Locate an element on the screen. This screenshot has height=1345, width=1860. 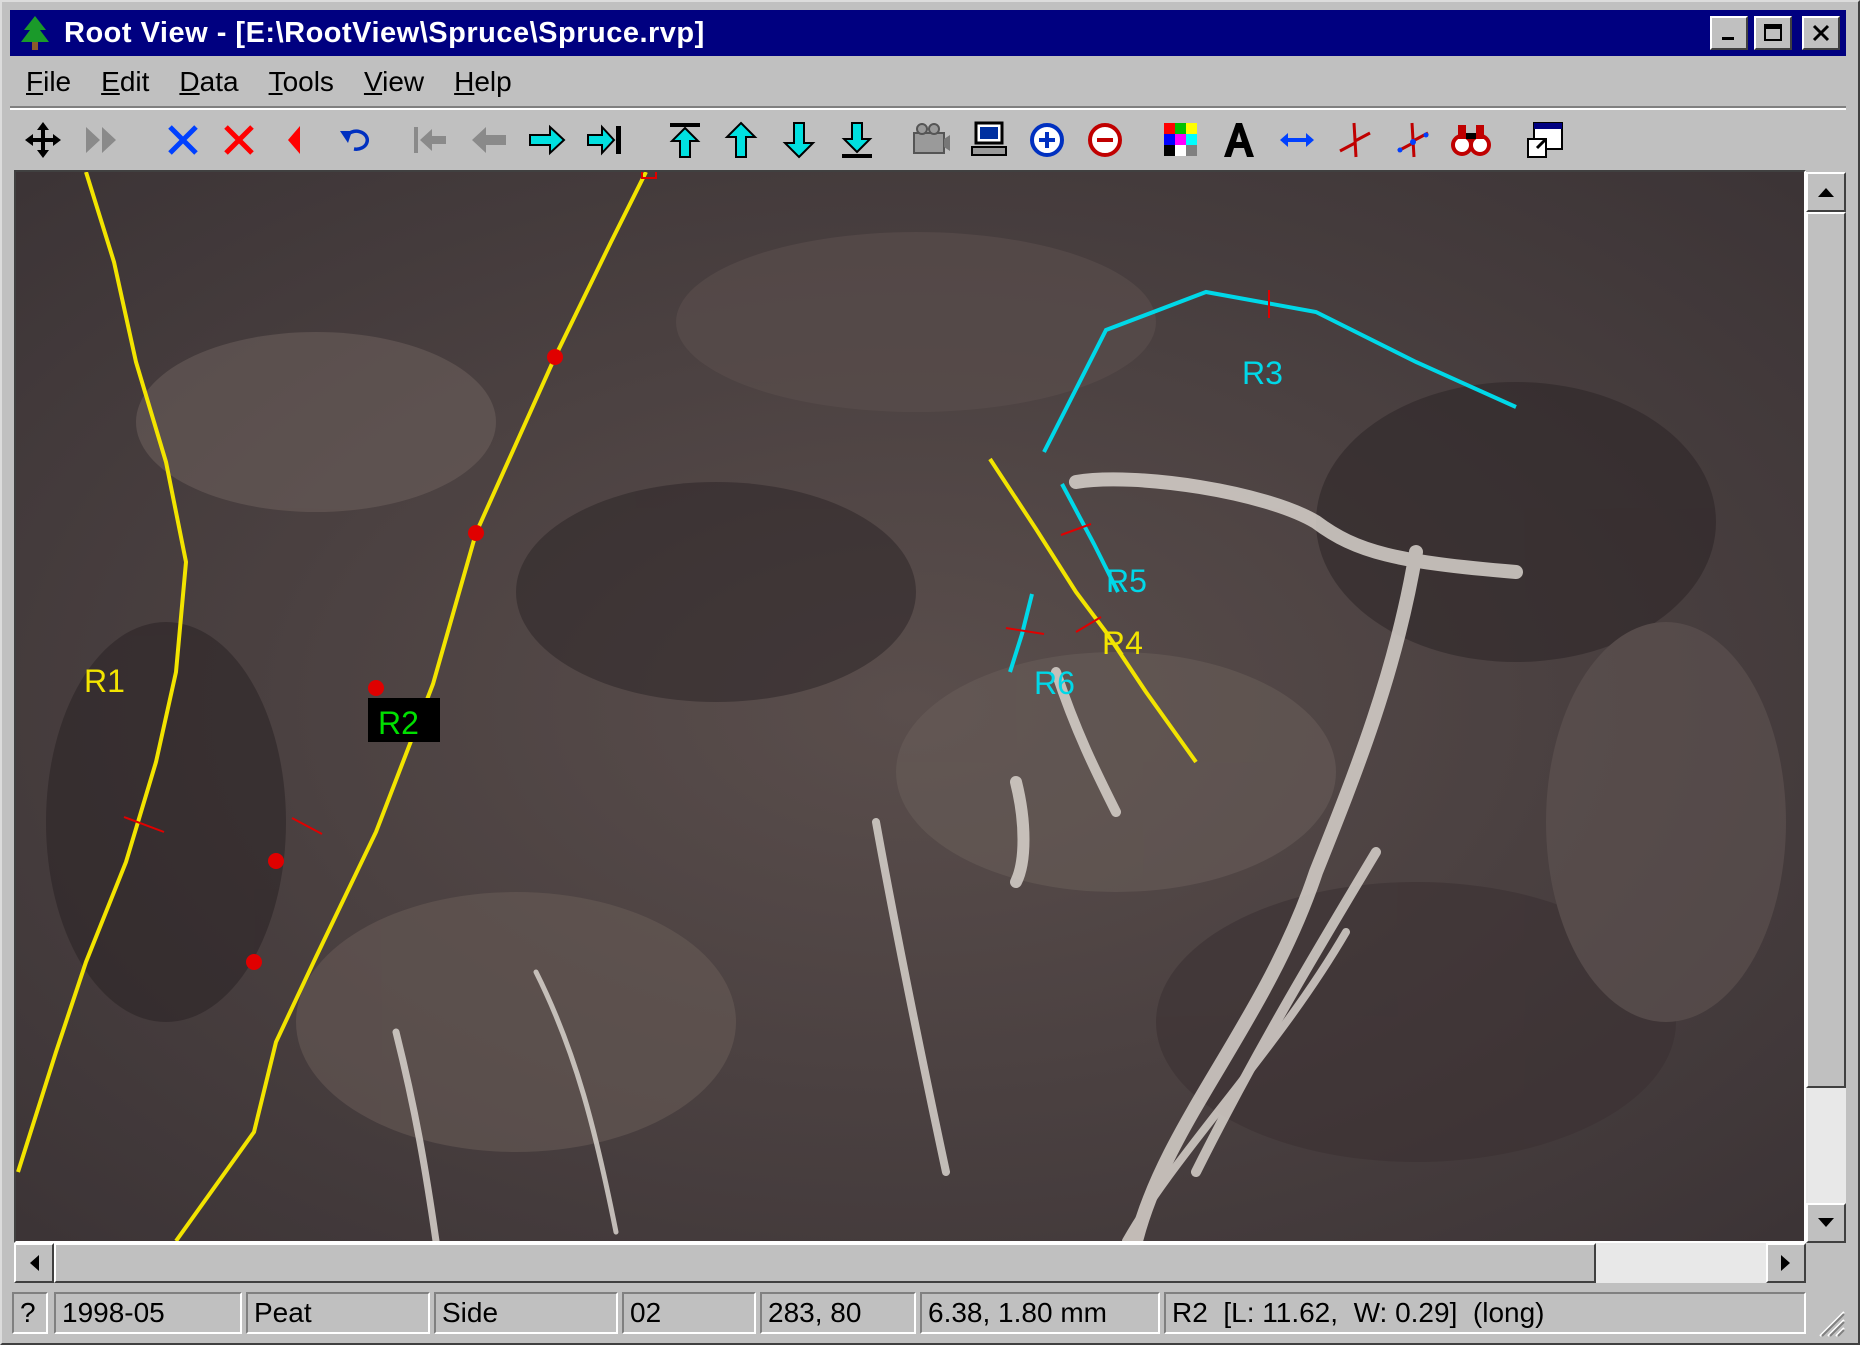
window-export-button is located at coordinates (1545, 140).